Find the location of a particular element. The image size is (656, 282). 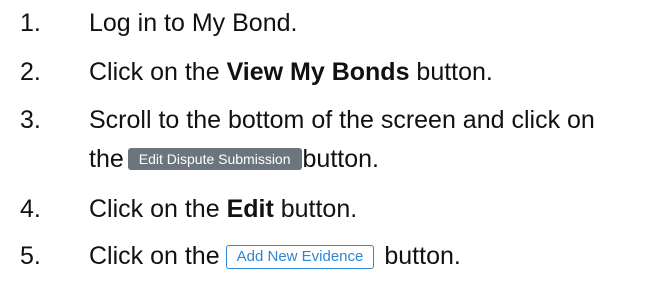

step-number: 5. is located at coordinates (30, 256).